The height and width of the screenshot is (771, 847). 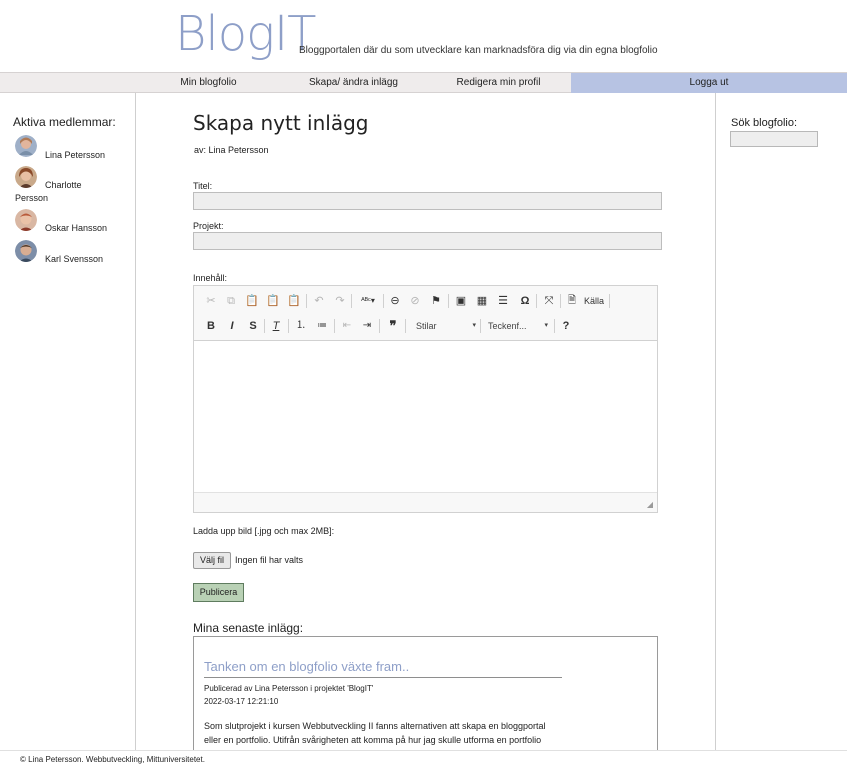 I want to click on file-status: Ingen fil har valts, so click(x=269, y=560).